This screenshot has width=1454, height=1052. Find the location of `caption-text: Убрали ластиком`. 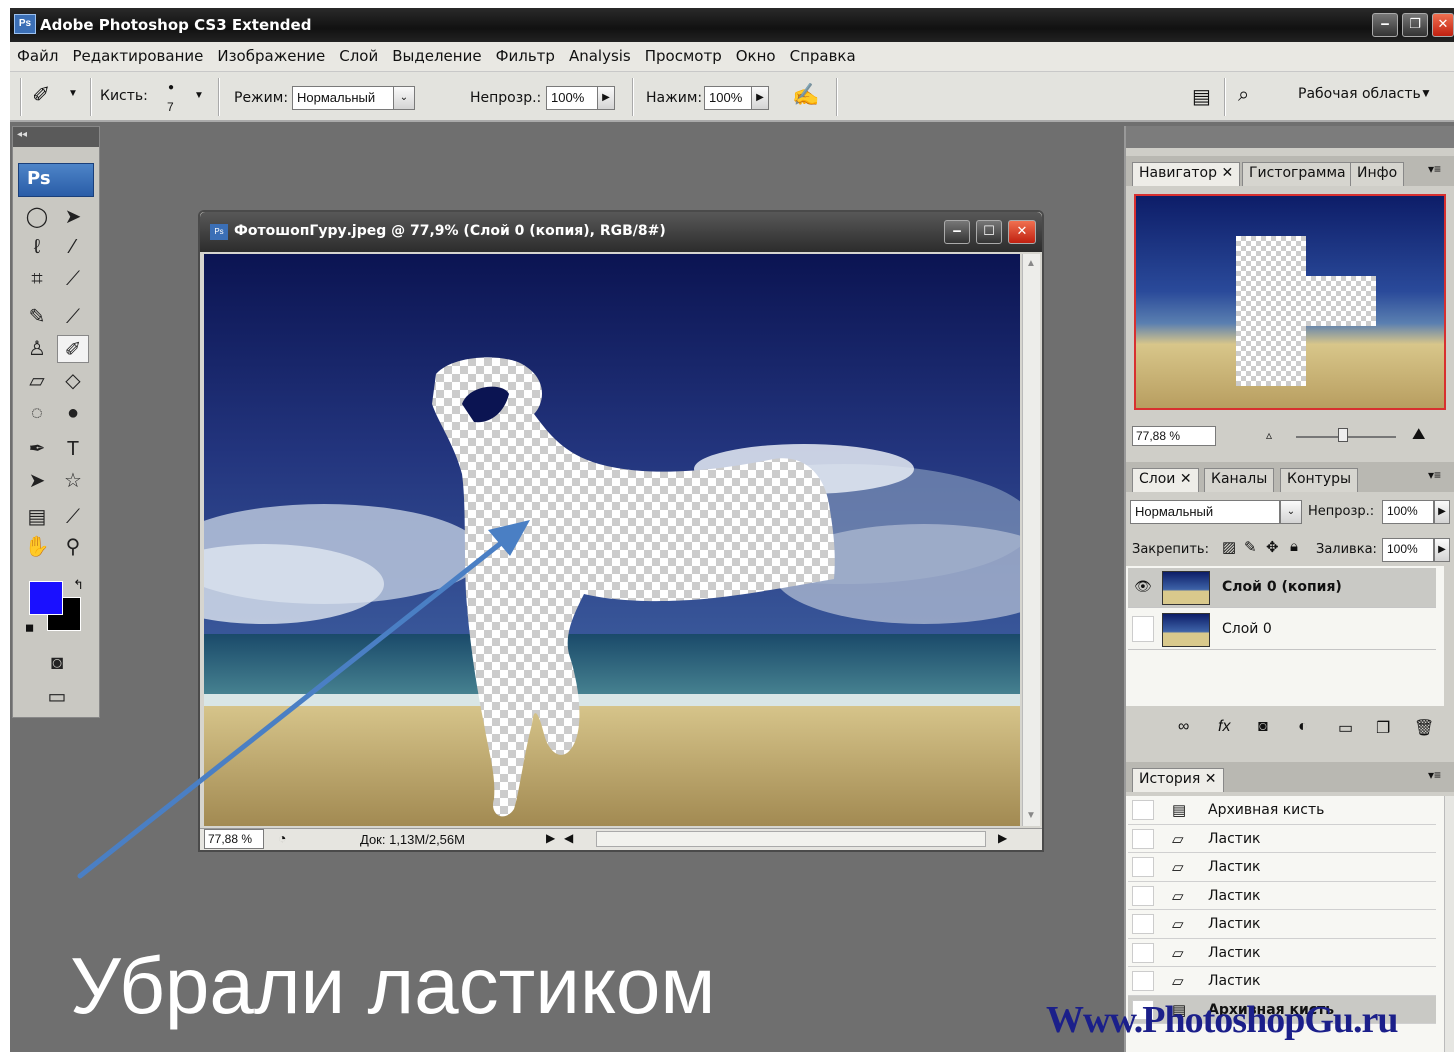

caption-text: Убрали ластиком is located at coordinates (393, 985).